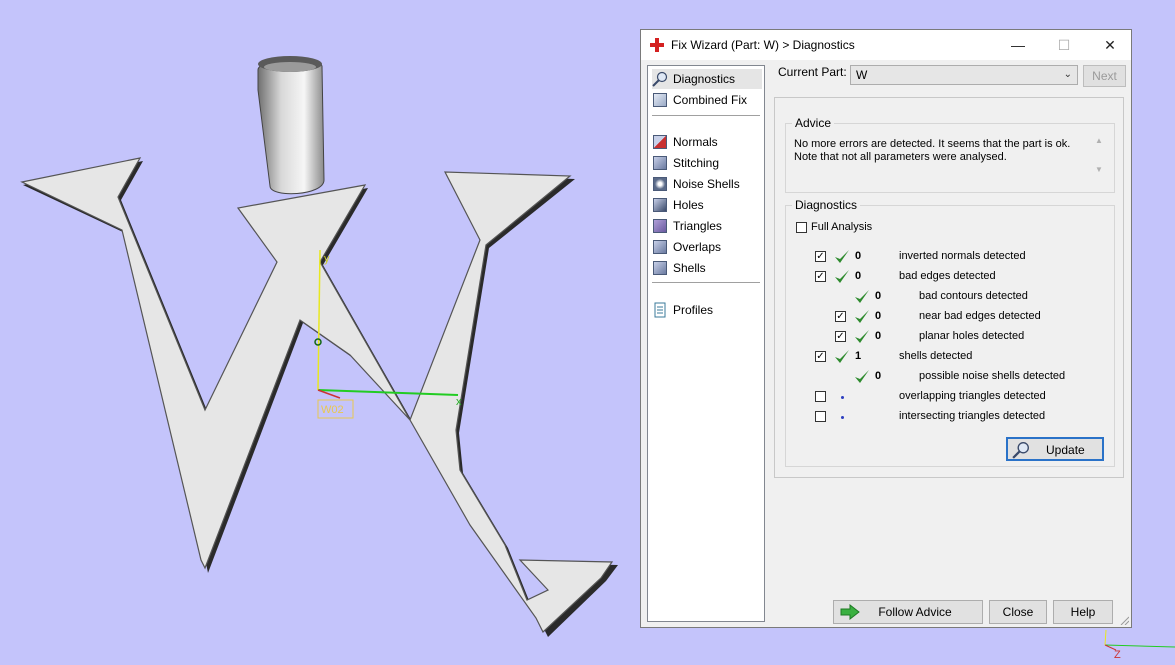 This screenshot has width=1175, height=665. I want to click on nav-item-overlaps: Overlaps, so click(707, 247).